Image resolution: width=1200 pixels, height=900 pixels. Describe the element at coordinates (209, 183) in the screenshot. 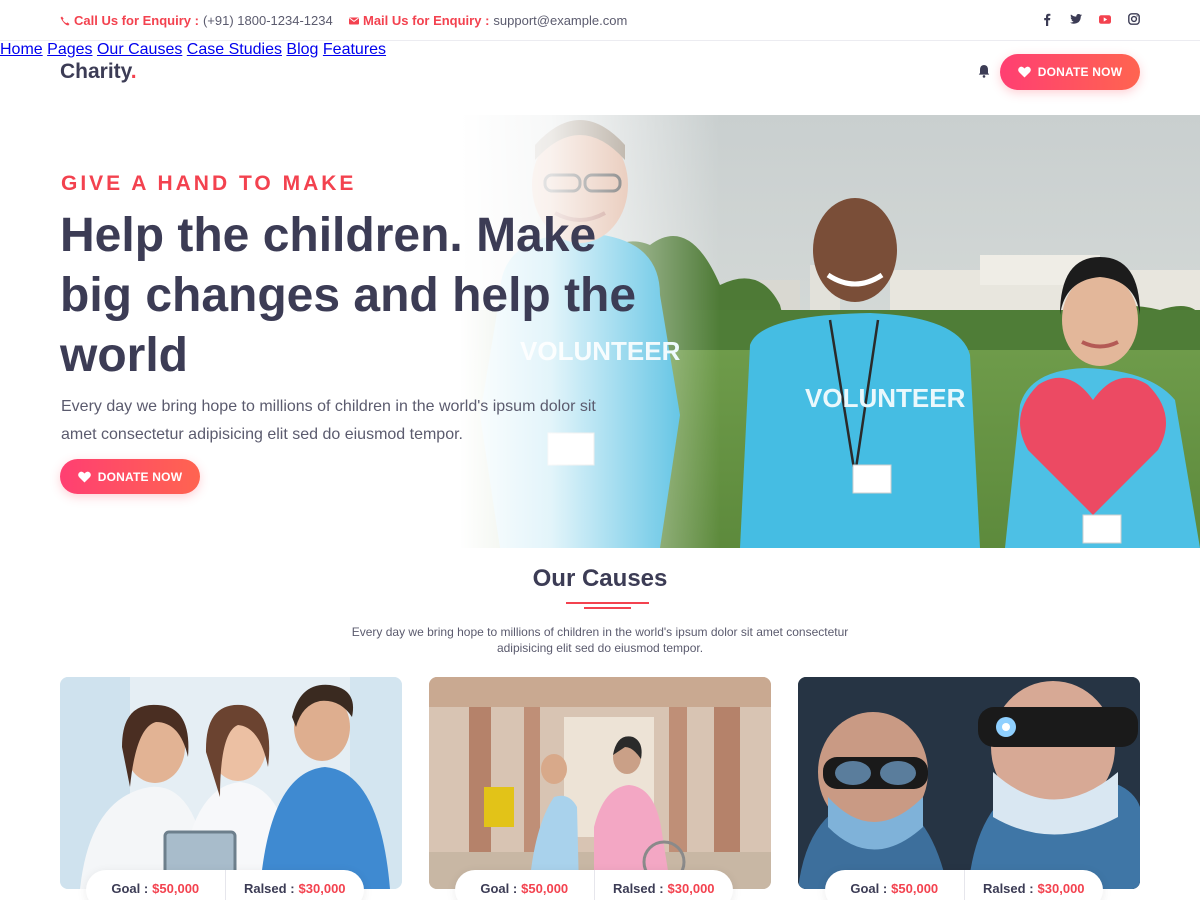

I see `hero-eyebrow: GIVE A HAND TO MAKE` at that location.